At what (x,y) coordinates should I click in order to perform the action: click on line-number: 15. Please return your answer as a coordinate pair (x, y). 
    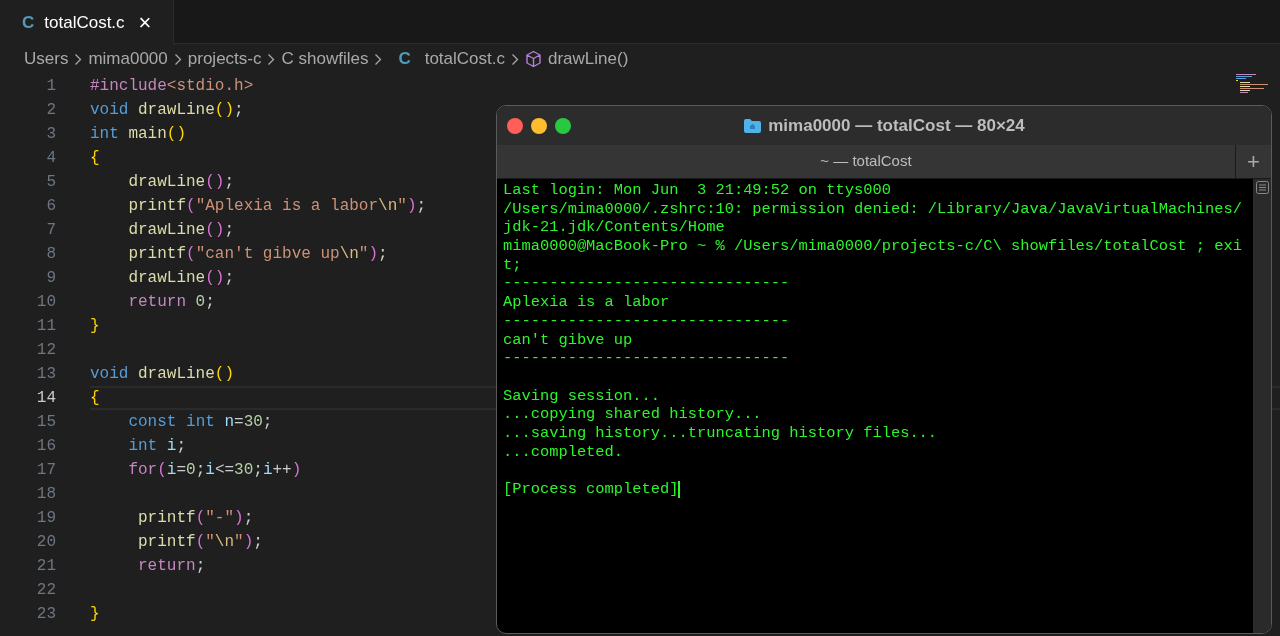
    Looking at the image, I should click on (45, 422).